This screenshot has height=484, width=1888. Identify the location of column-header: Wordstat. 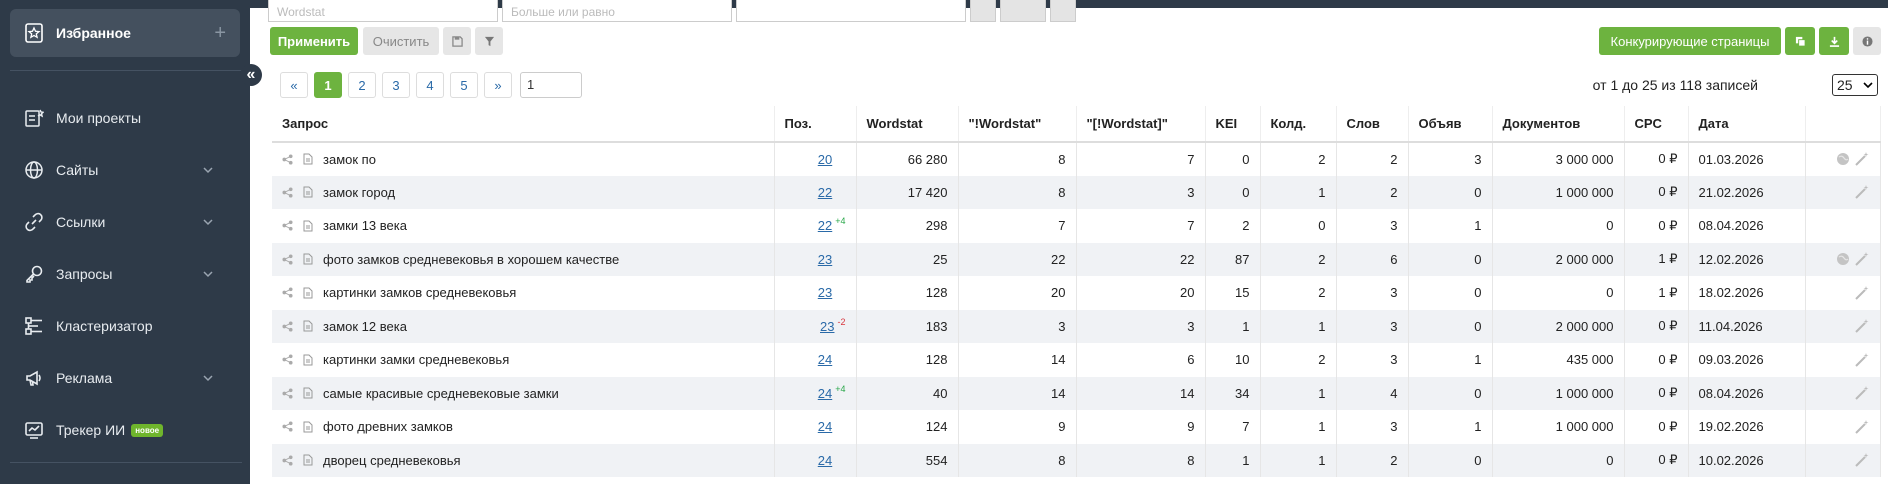
(907, 124).